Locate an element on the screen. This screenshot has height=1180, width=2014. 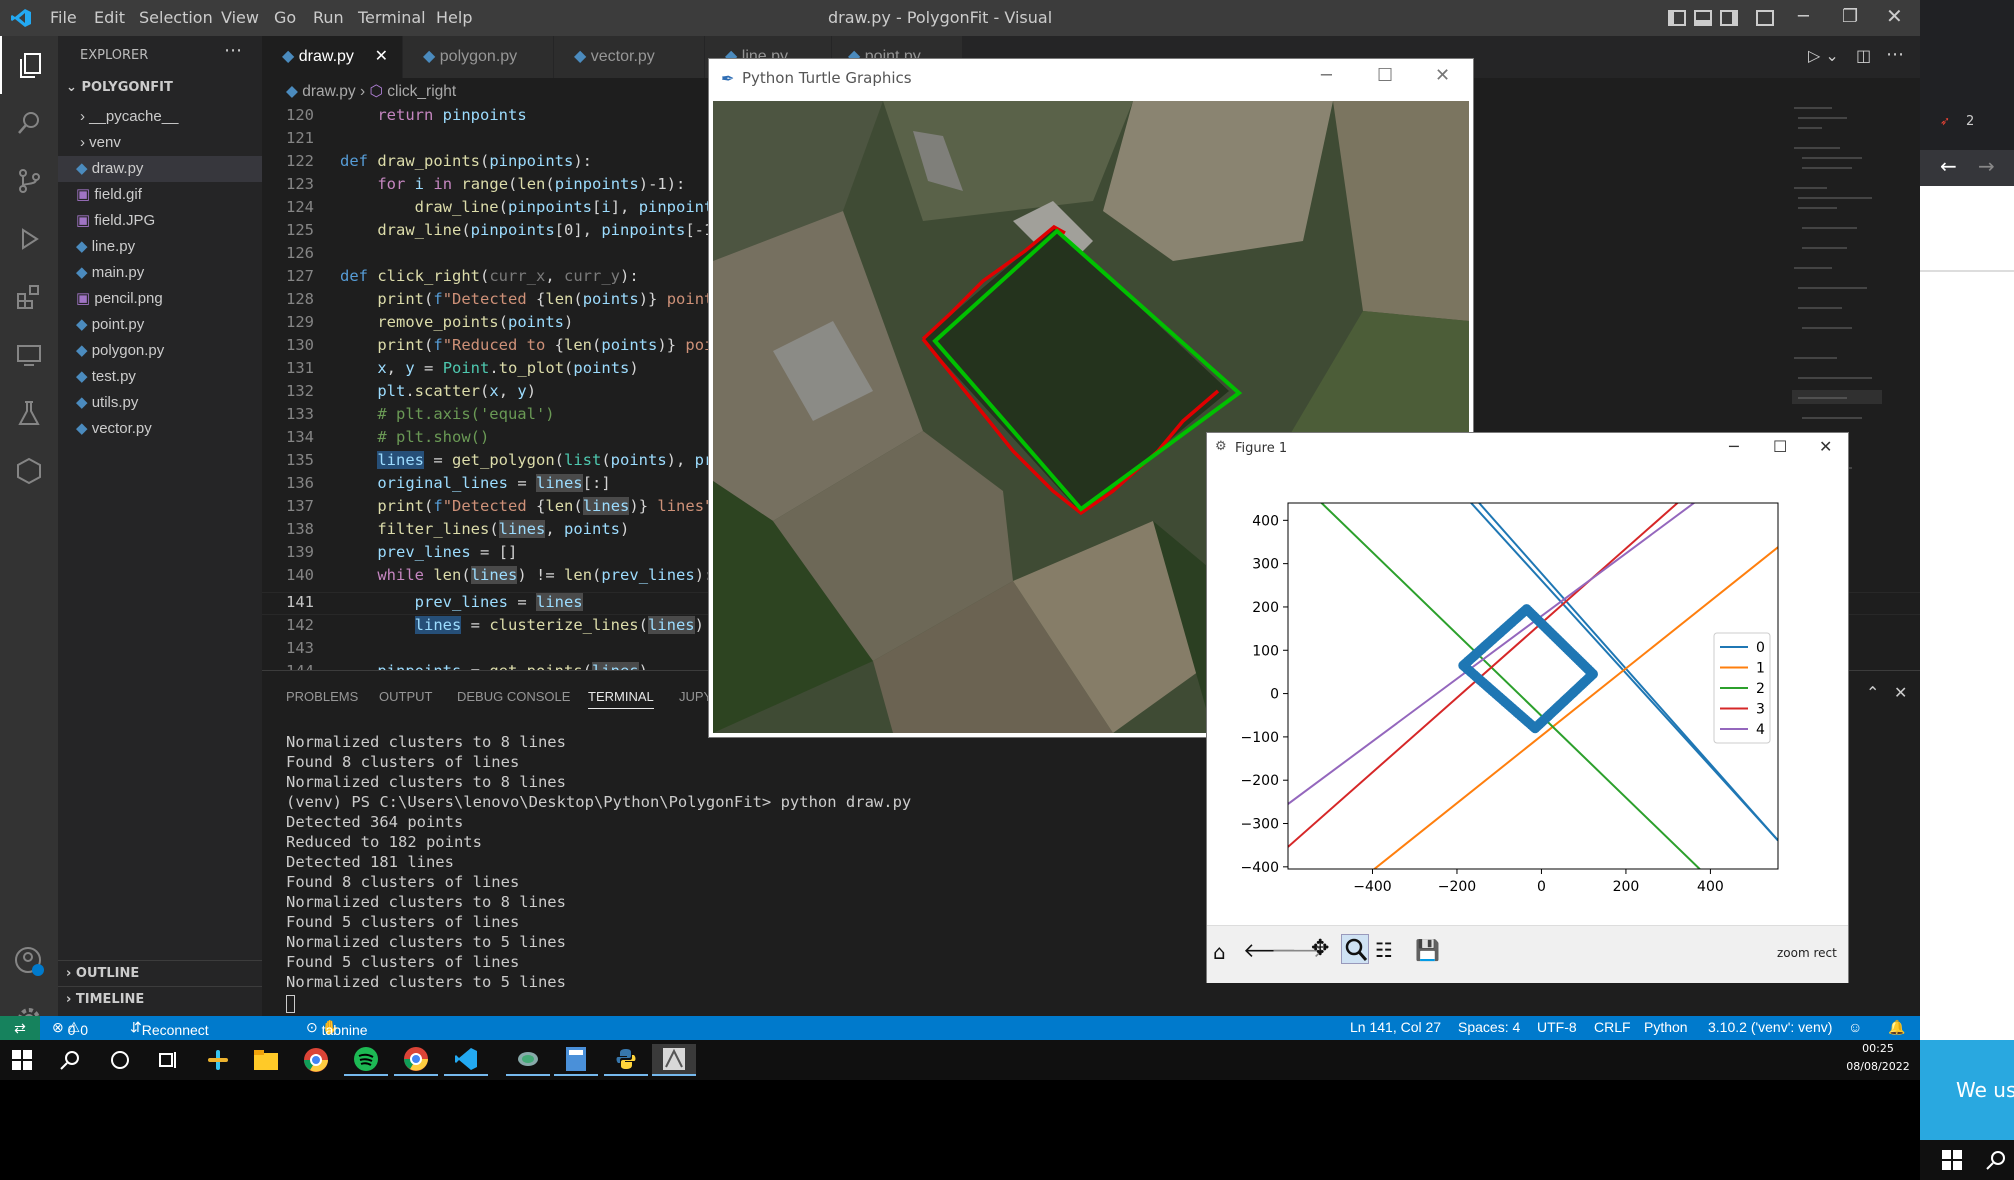
file-vector-py: ◆ vector.py is located at coordinates (160, 429).